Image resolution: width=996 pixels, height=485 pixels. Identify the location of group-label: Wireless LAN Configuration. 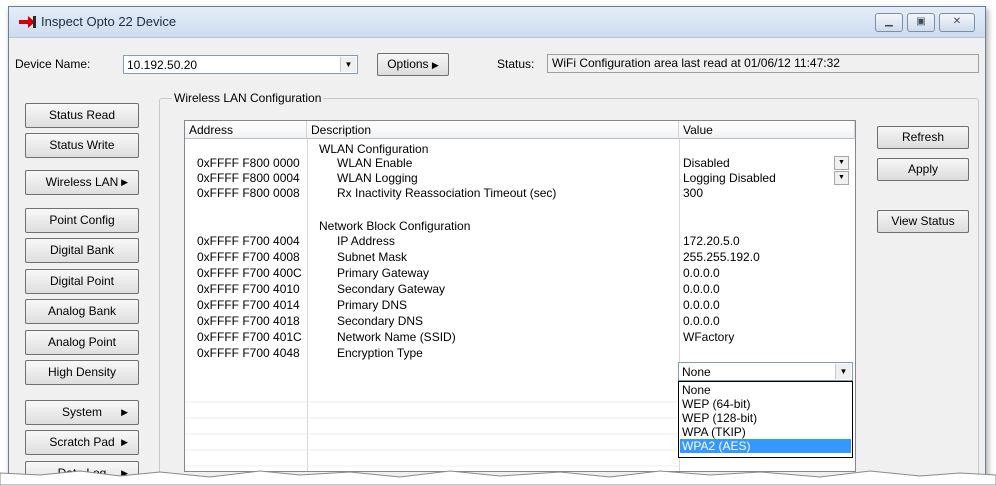
(248, 98).